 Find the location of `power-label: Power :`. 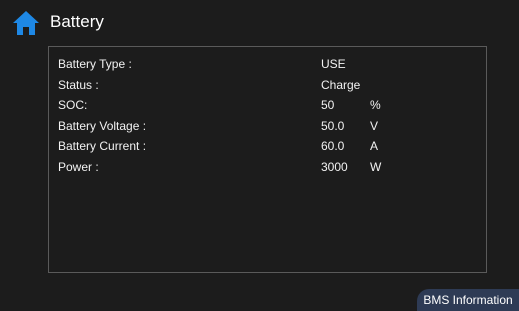

power-label: Power : is located at coordinates (78, 167).